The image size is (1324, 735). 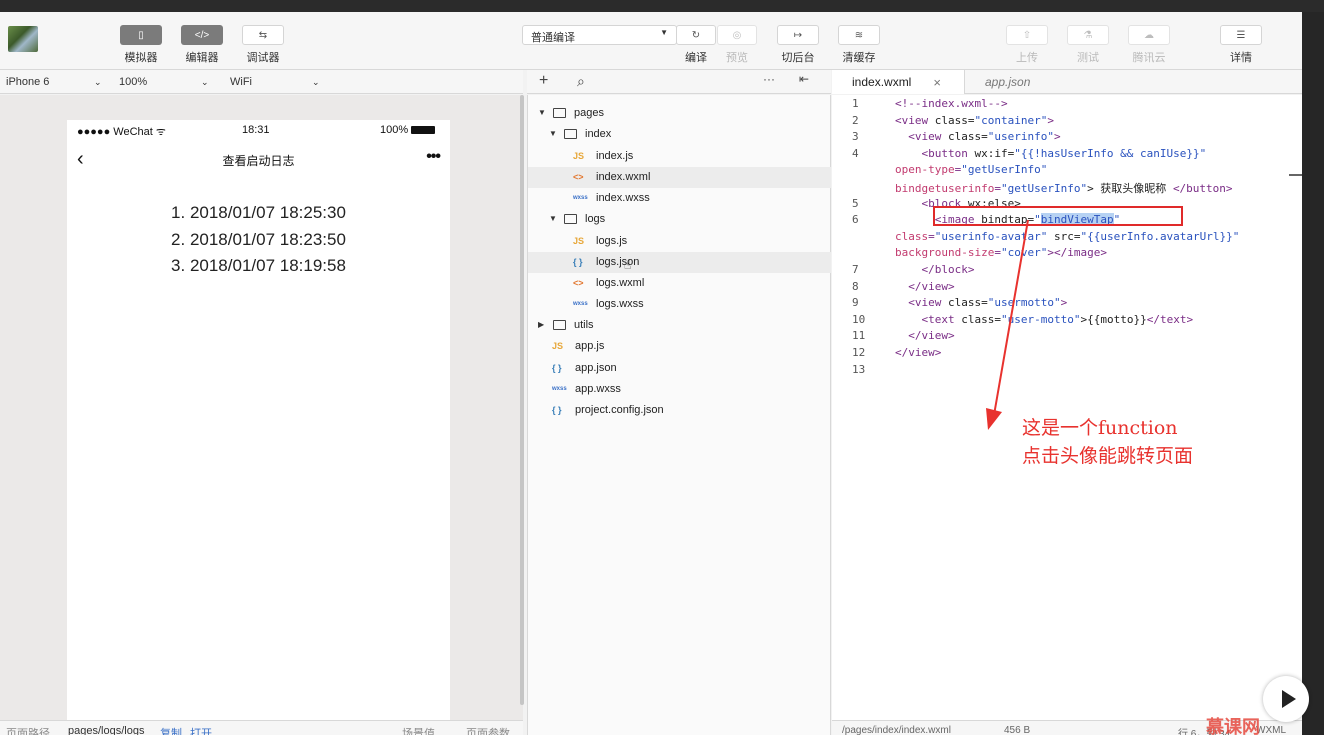 What do you see at coordinates (679, 134) in the screenshot?
I see `tree-folder-index: ▼ index` at bounding box center [679, 134].